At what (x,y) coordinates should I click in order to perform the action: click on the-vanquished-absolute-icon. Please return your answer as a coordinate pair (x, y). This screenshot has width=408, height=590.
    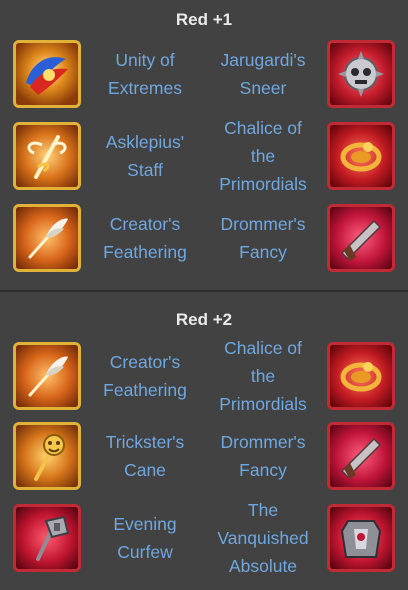
    Looking at the image, I should click on (361, 538).